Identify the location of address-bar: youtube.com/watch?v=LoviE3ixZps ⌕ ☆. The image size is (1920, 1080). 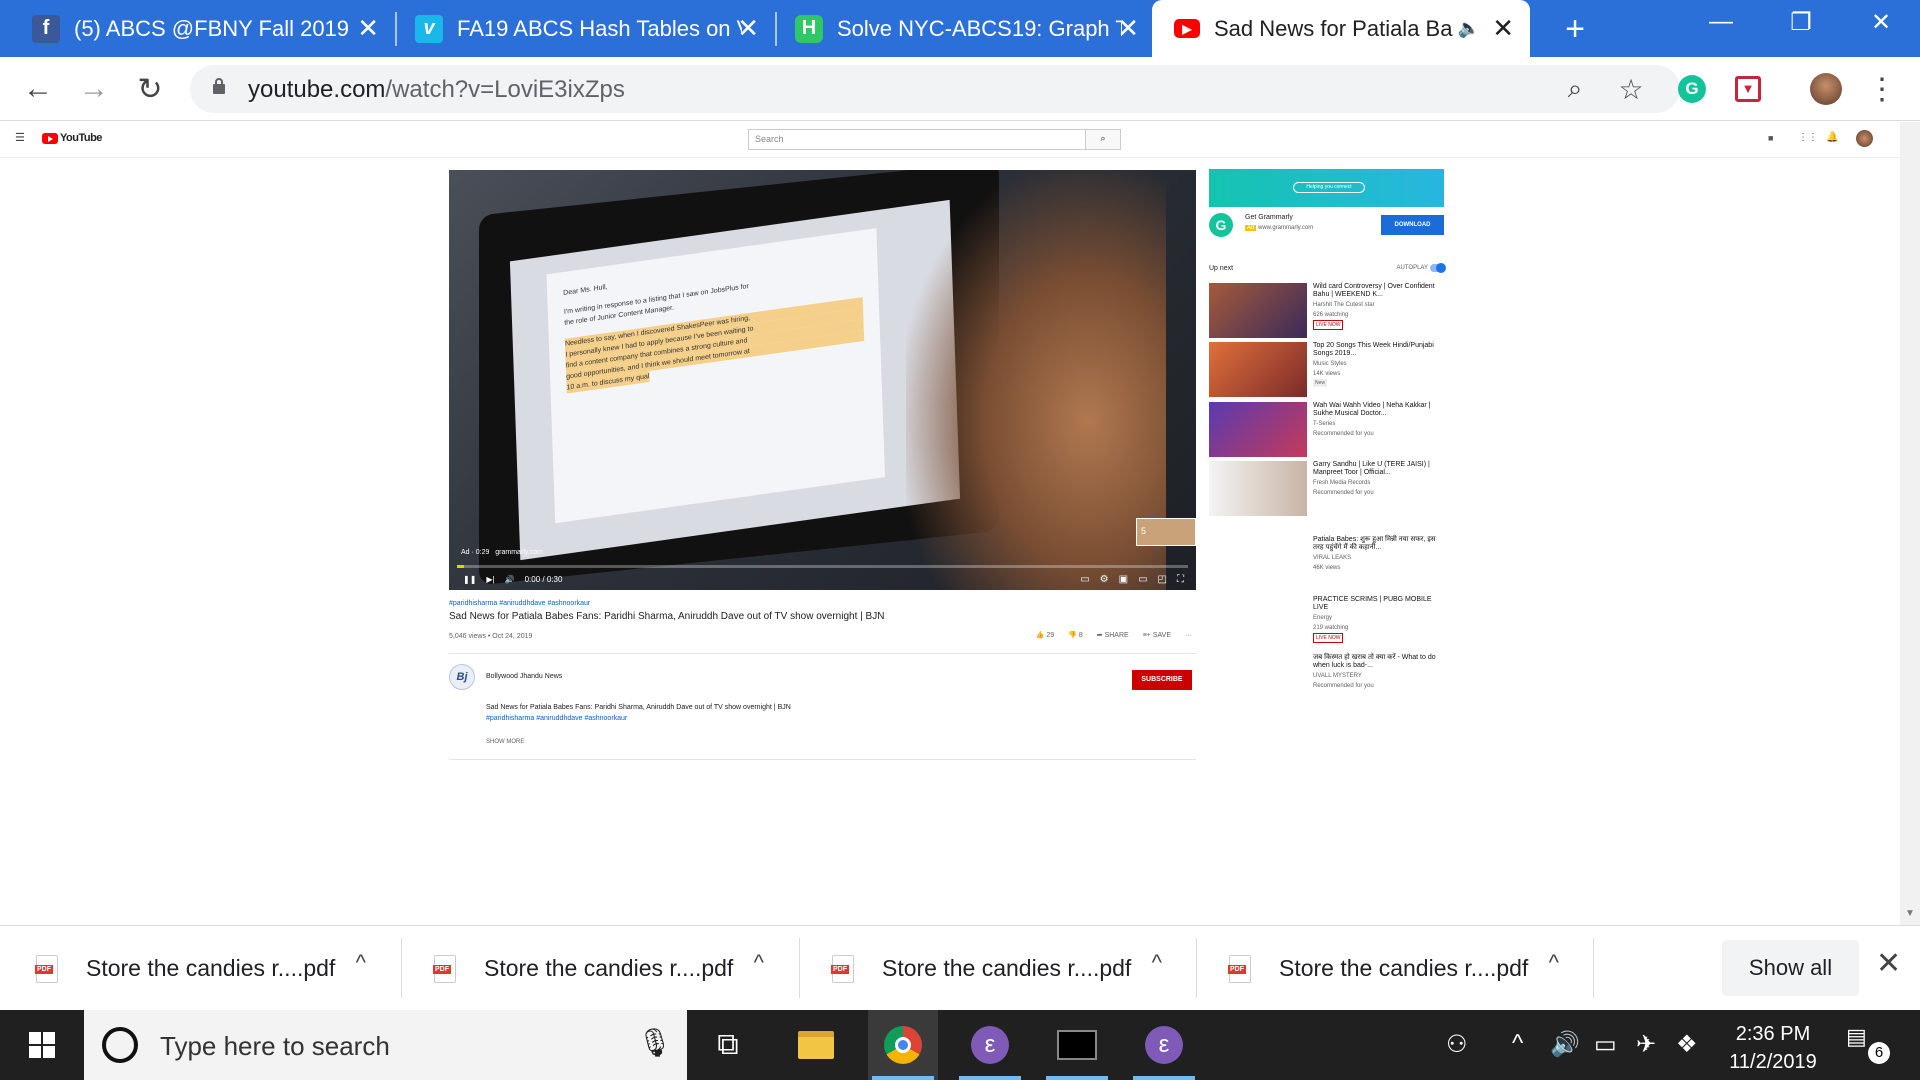
(935, 89).